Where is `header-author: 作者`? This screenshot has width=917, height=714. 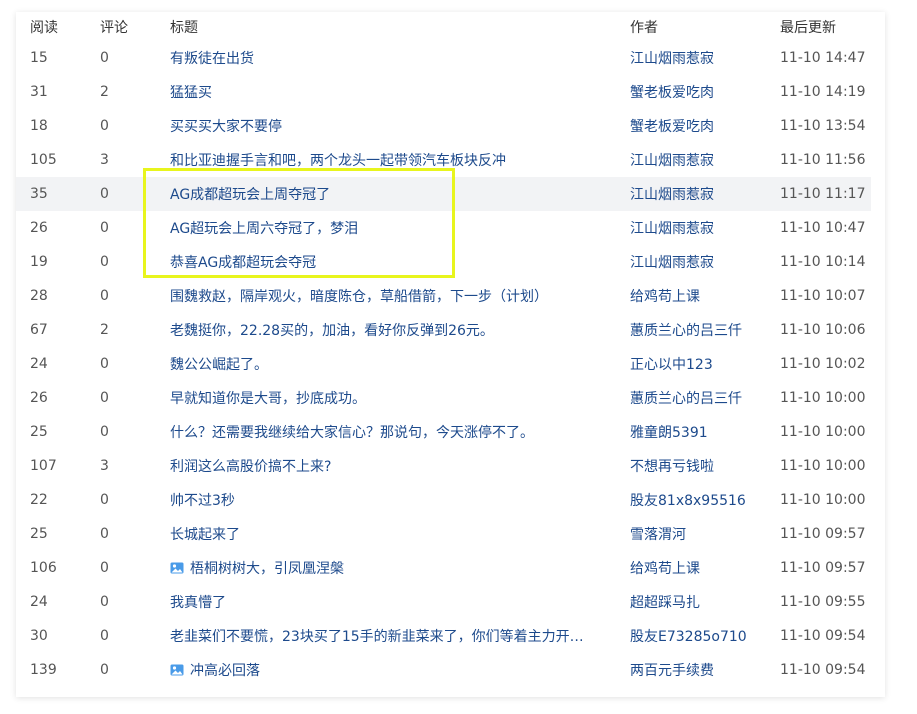 header-author: 作者 is located at coordinates (644, 27).